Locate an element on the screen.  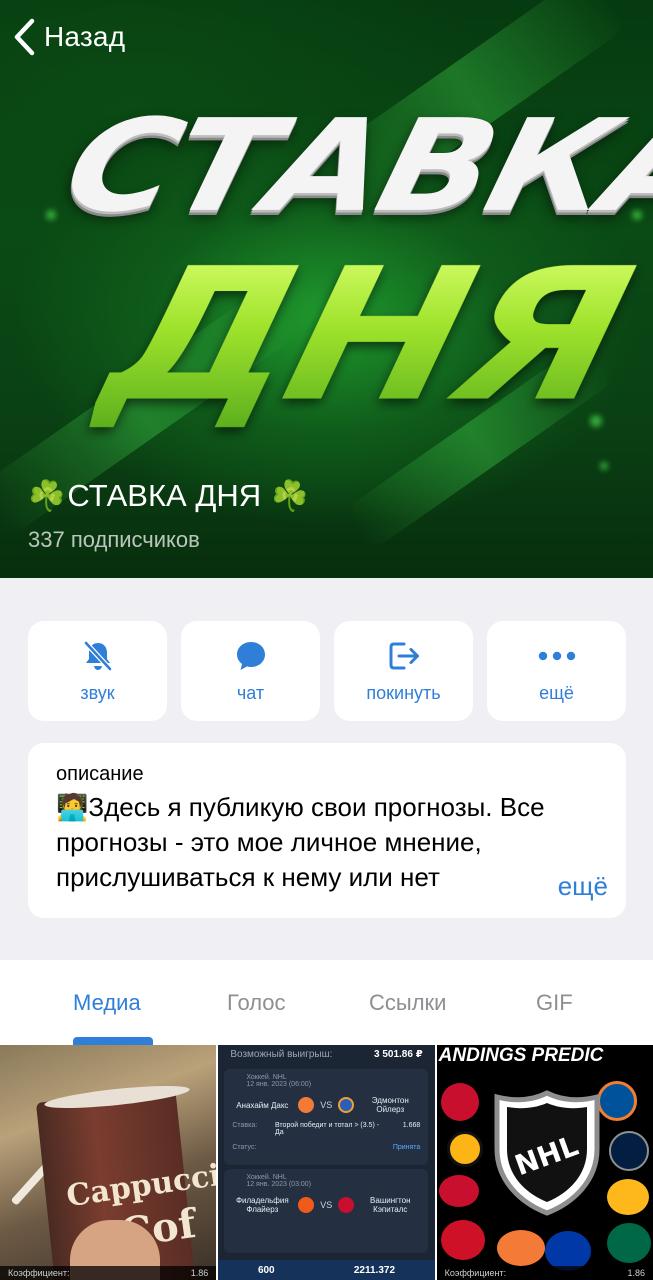
chat-bubble-icon is located at coordinates (251, 656).